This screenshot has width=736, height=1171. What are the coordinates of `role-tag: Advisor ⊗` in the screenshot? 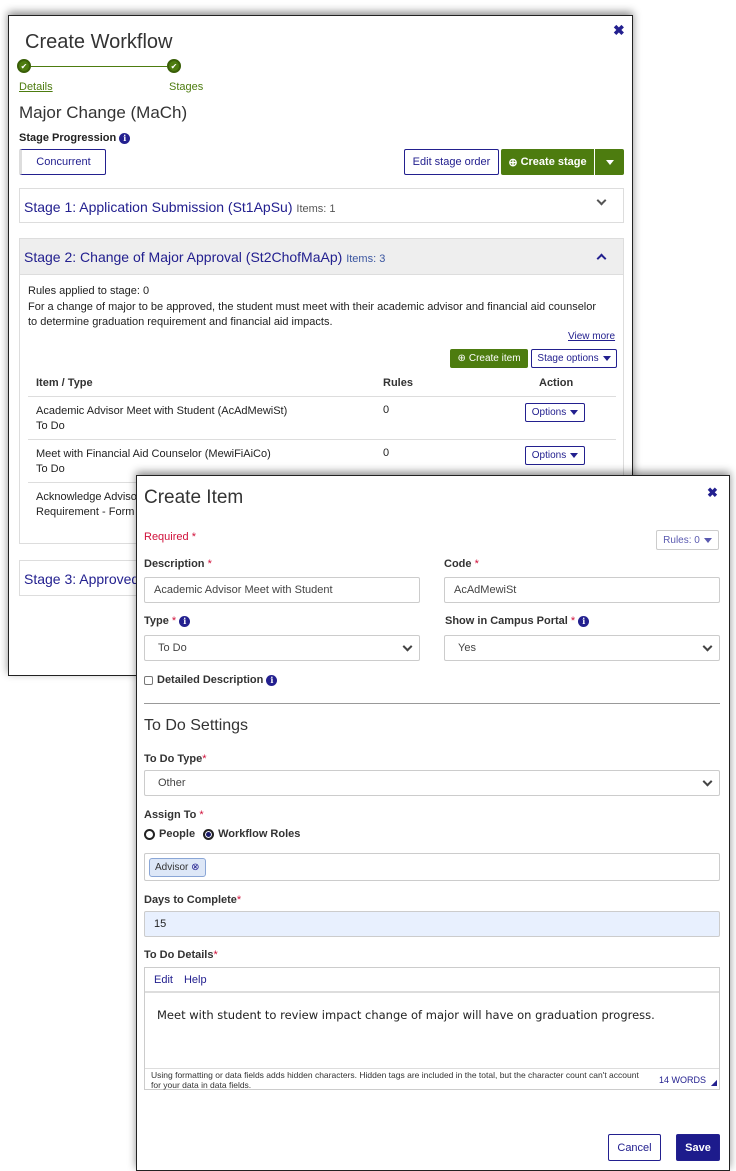 It's located at (177, 867).